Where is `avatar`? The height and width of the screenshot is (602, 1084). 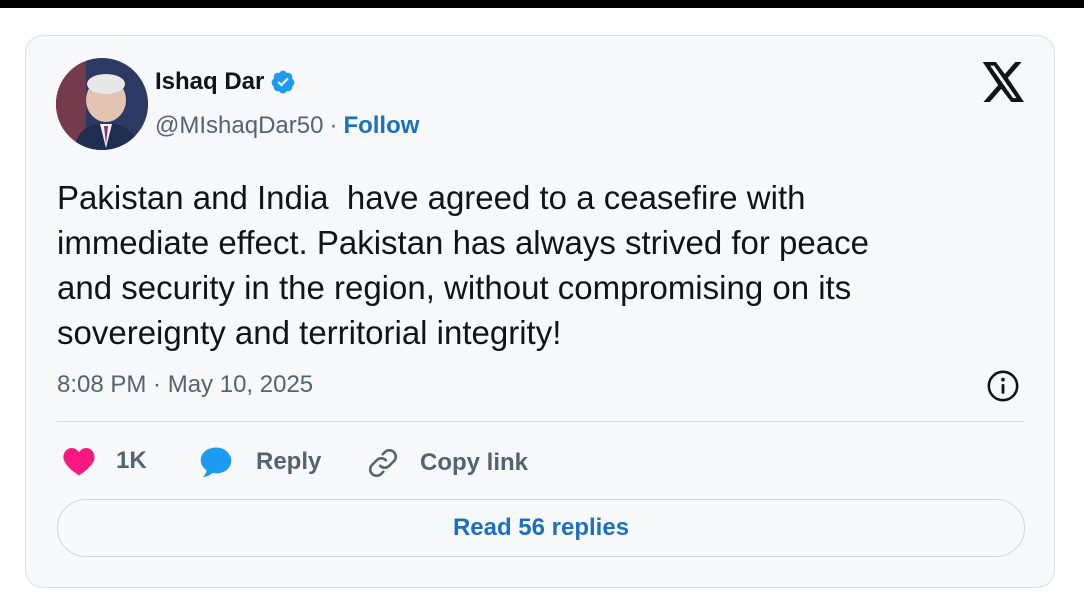
avatar is located at coordinates (102, 104).